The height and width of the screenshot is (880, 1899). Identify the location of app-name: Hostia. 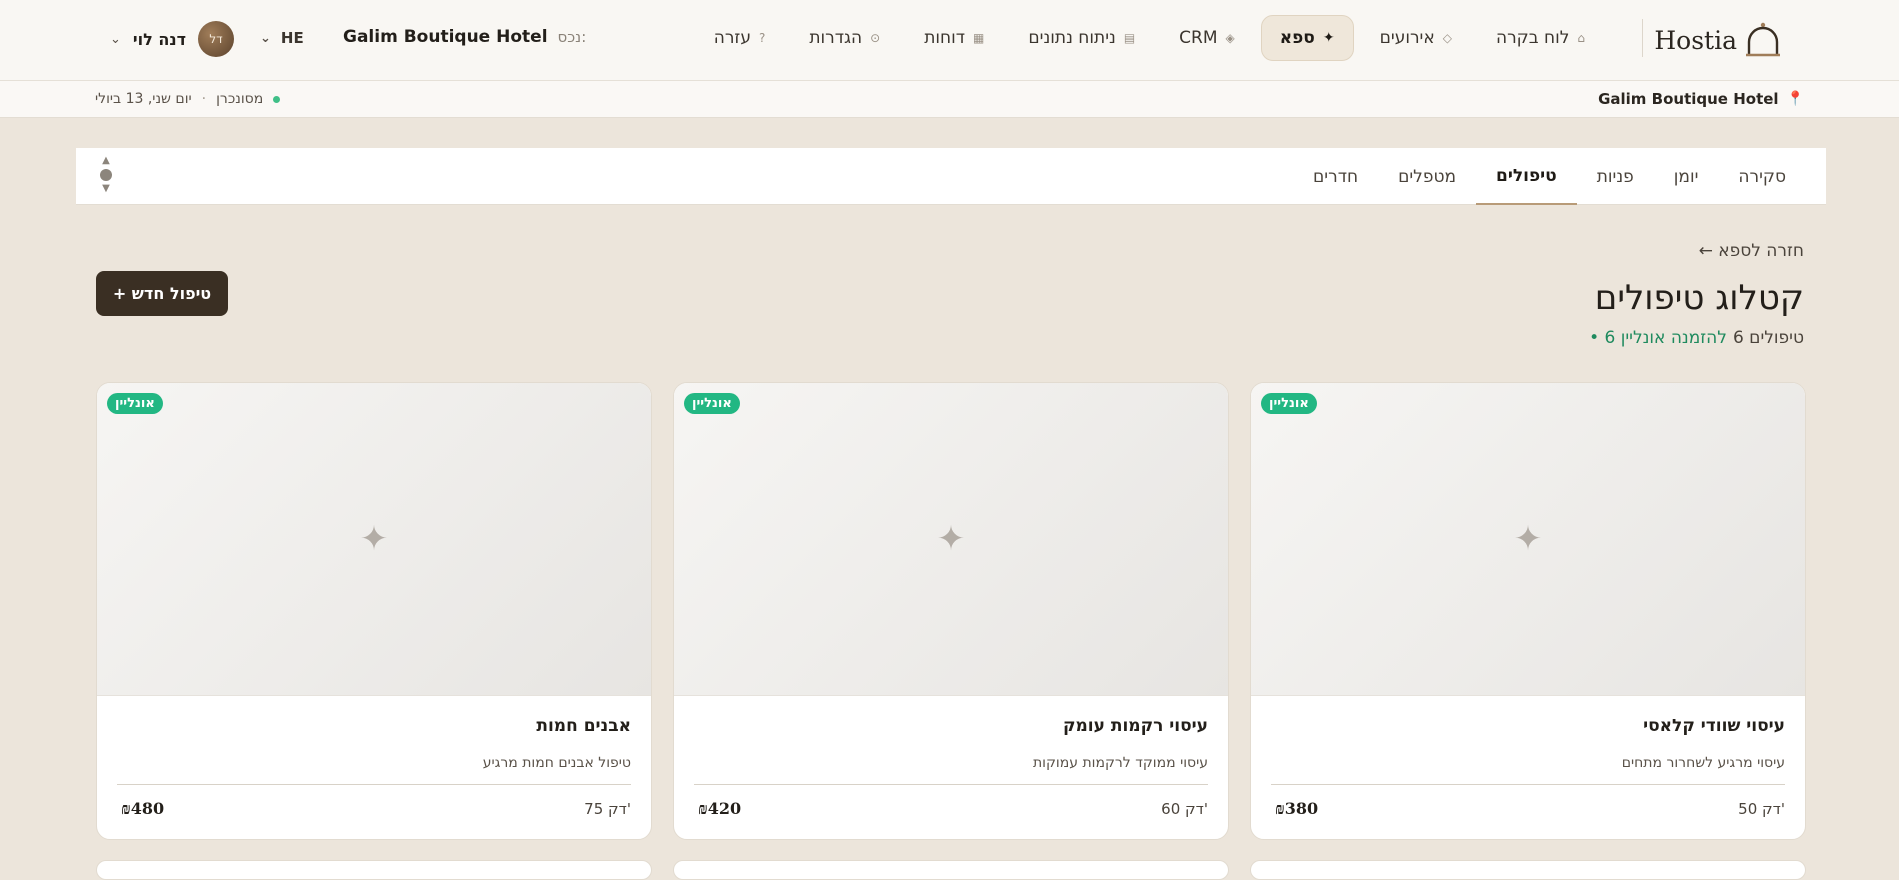
(1695, 40).